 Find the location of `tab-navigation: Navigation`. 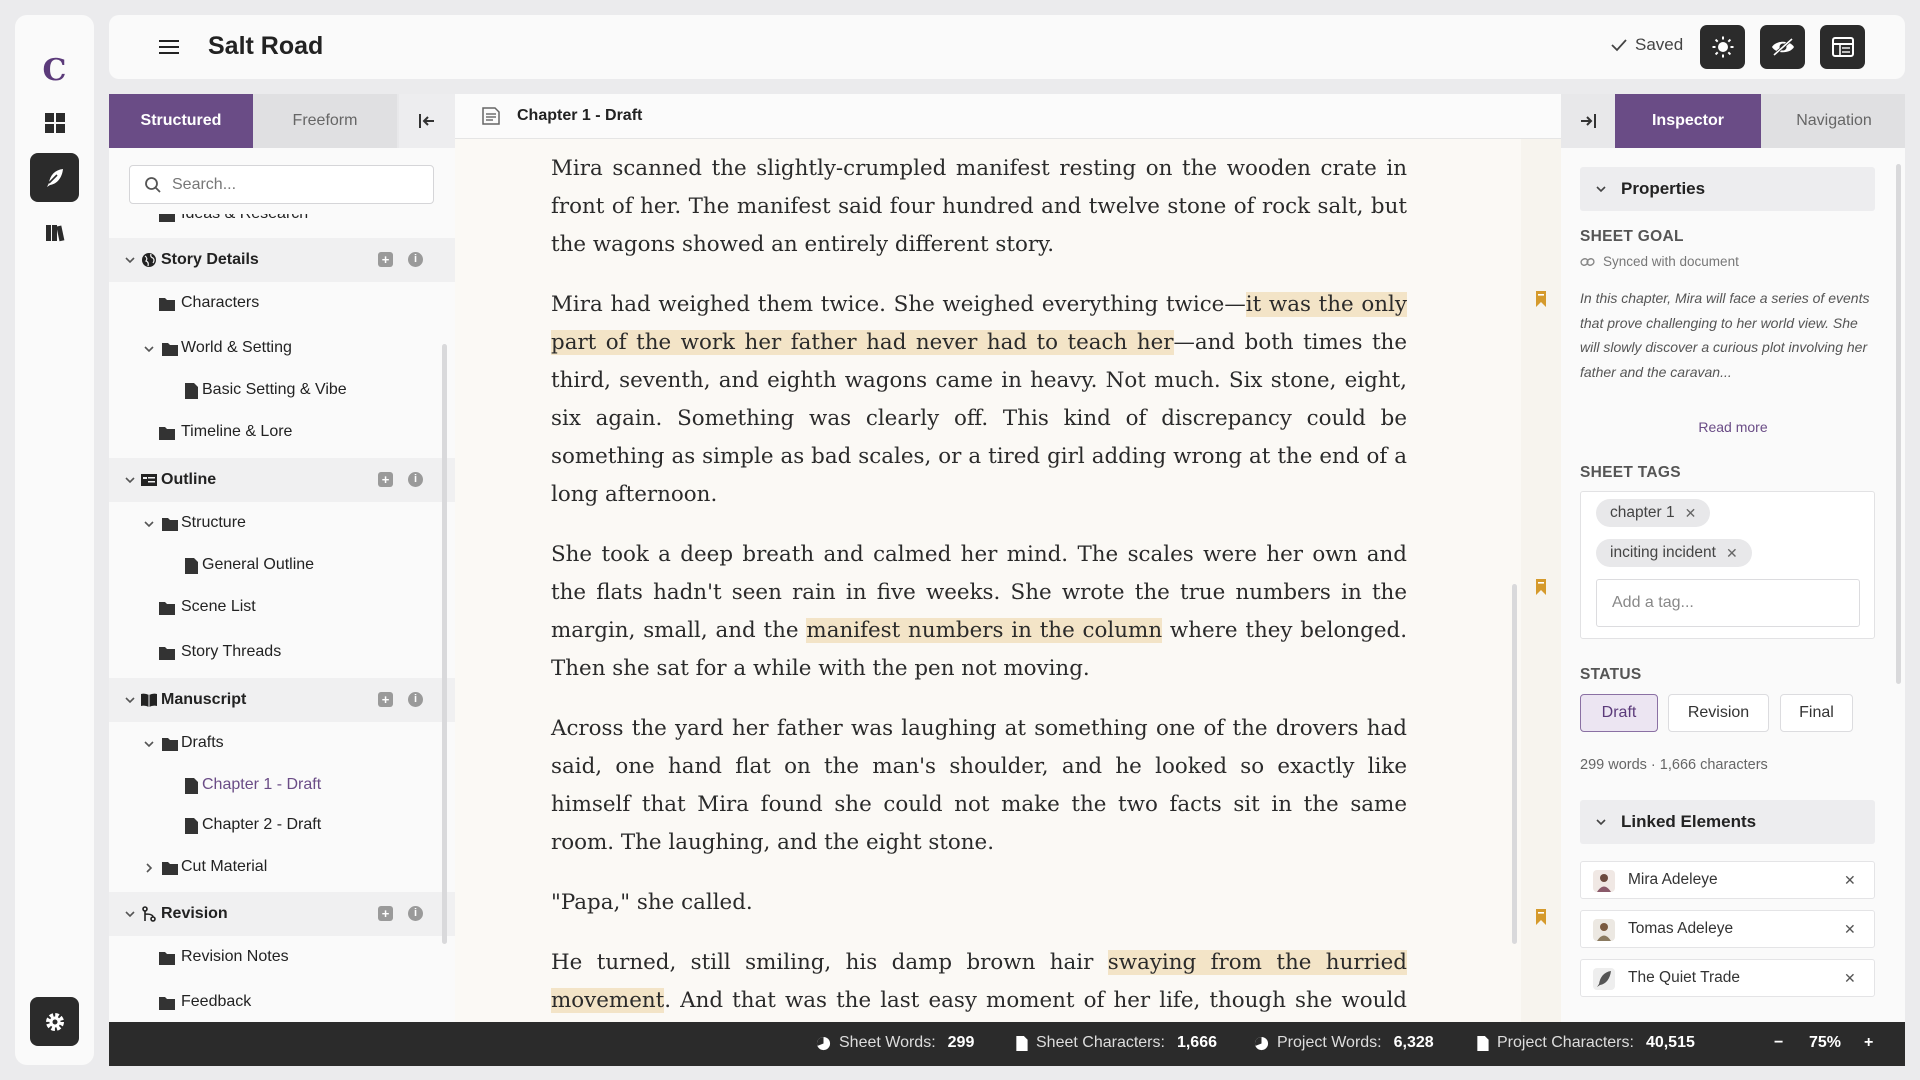

tab-navigation: Navigation is located at coordinates (1833, 121).